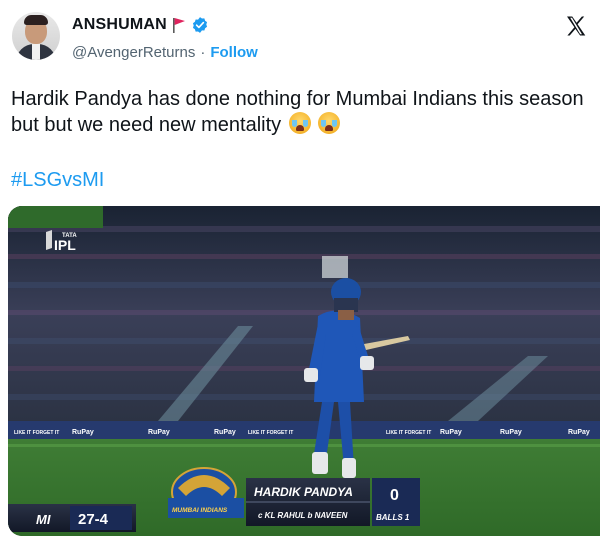 This screenshot has width=600, height=539. What do you see at coordinates (303, 515) in the screenshot?
I see `dismissal-info: c KL RAHUL b NAVEEN` at bounding box center [303, 515].